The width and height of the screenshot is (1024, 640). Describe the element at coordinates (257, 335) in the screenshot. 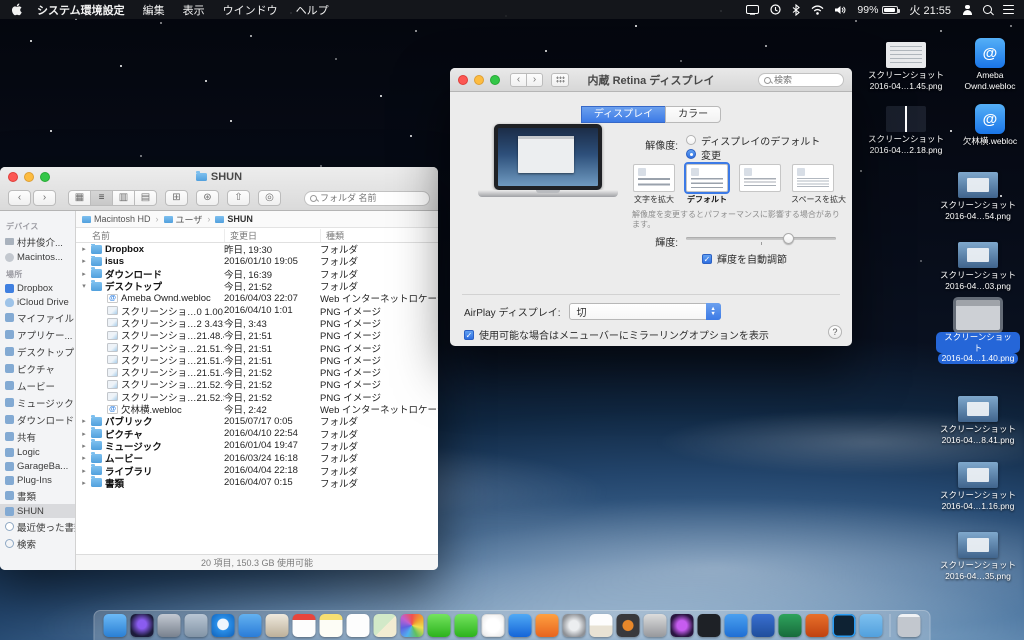

I see `table-row: スクリーンショ…21.48.41.png 今日, 21:51 PNG イメージ` at that location.